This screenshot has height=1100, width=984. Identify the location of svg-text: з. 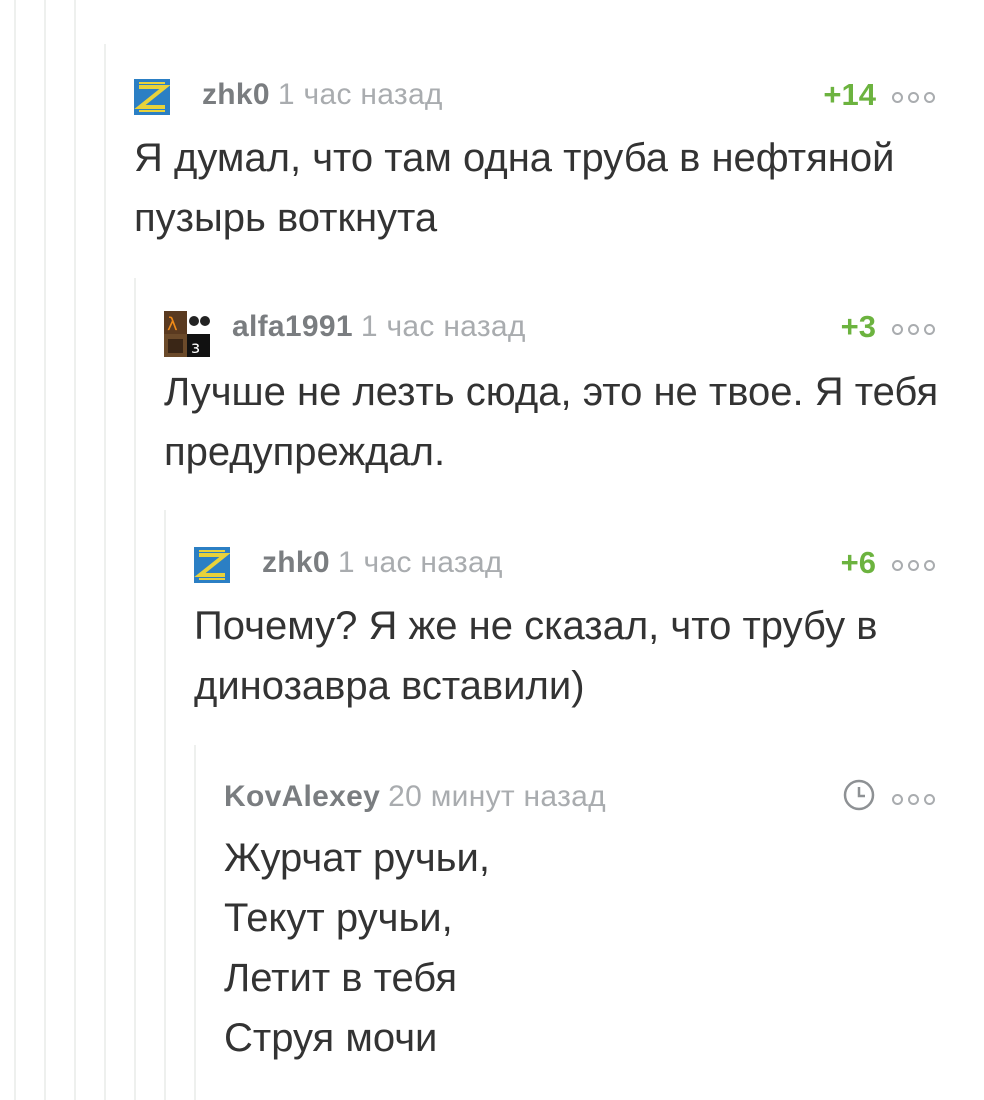
(195, 347).